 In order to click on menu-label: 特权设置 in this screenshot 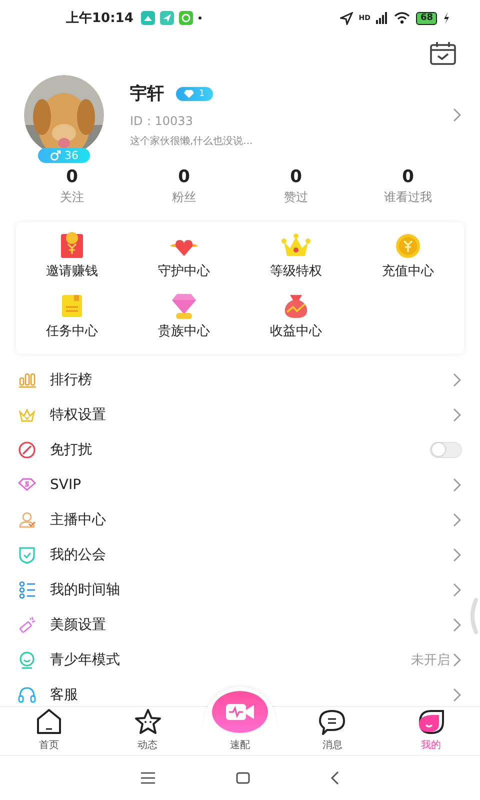, I will do `click(78, 415)`.